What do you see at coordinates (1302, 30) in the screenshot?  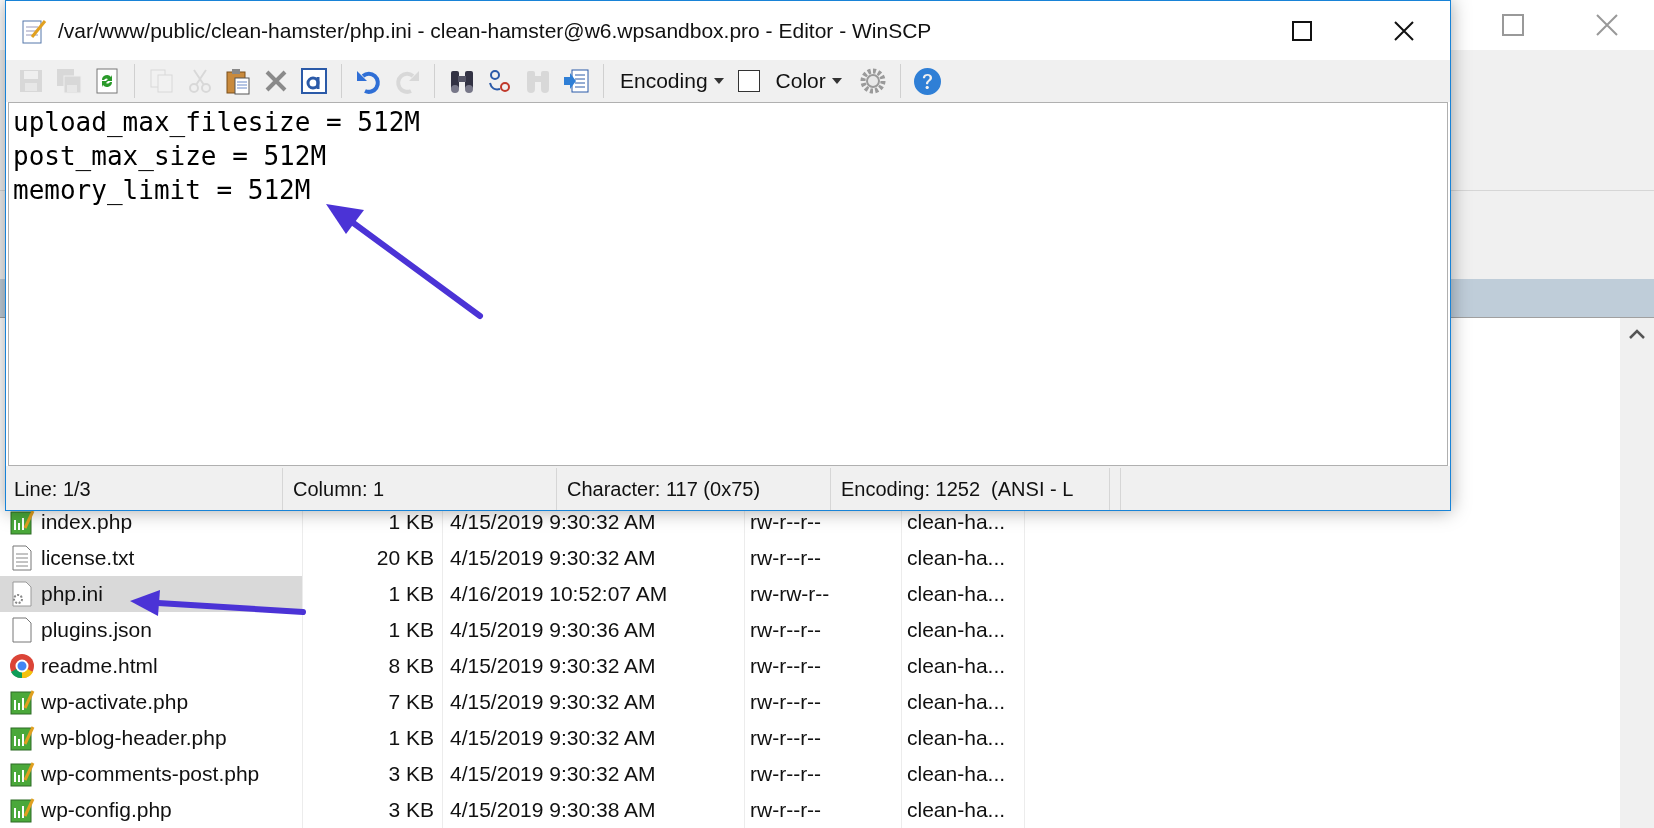 I see `maximize-icon` at bounding box center [1302, 30].